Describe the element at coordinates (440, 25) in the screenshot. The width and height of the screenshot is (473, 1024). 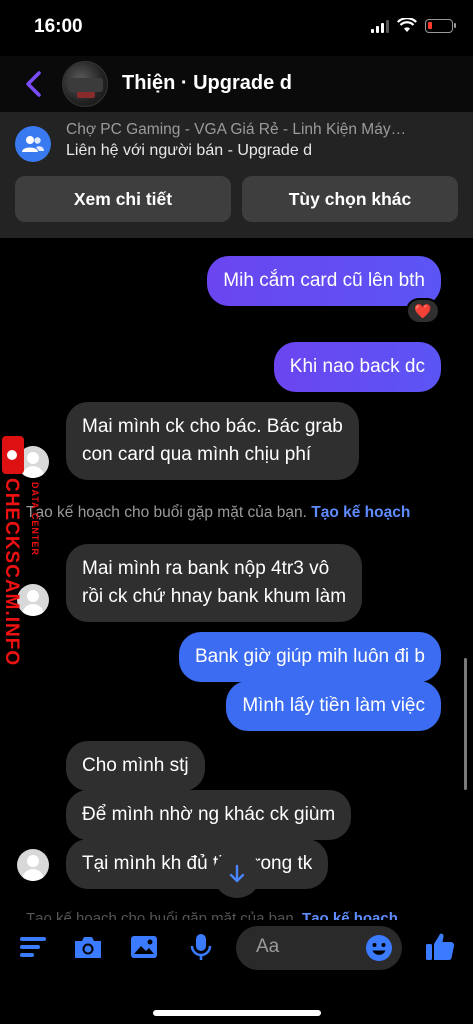
I see `battery-icon` at that location.